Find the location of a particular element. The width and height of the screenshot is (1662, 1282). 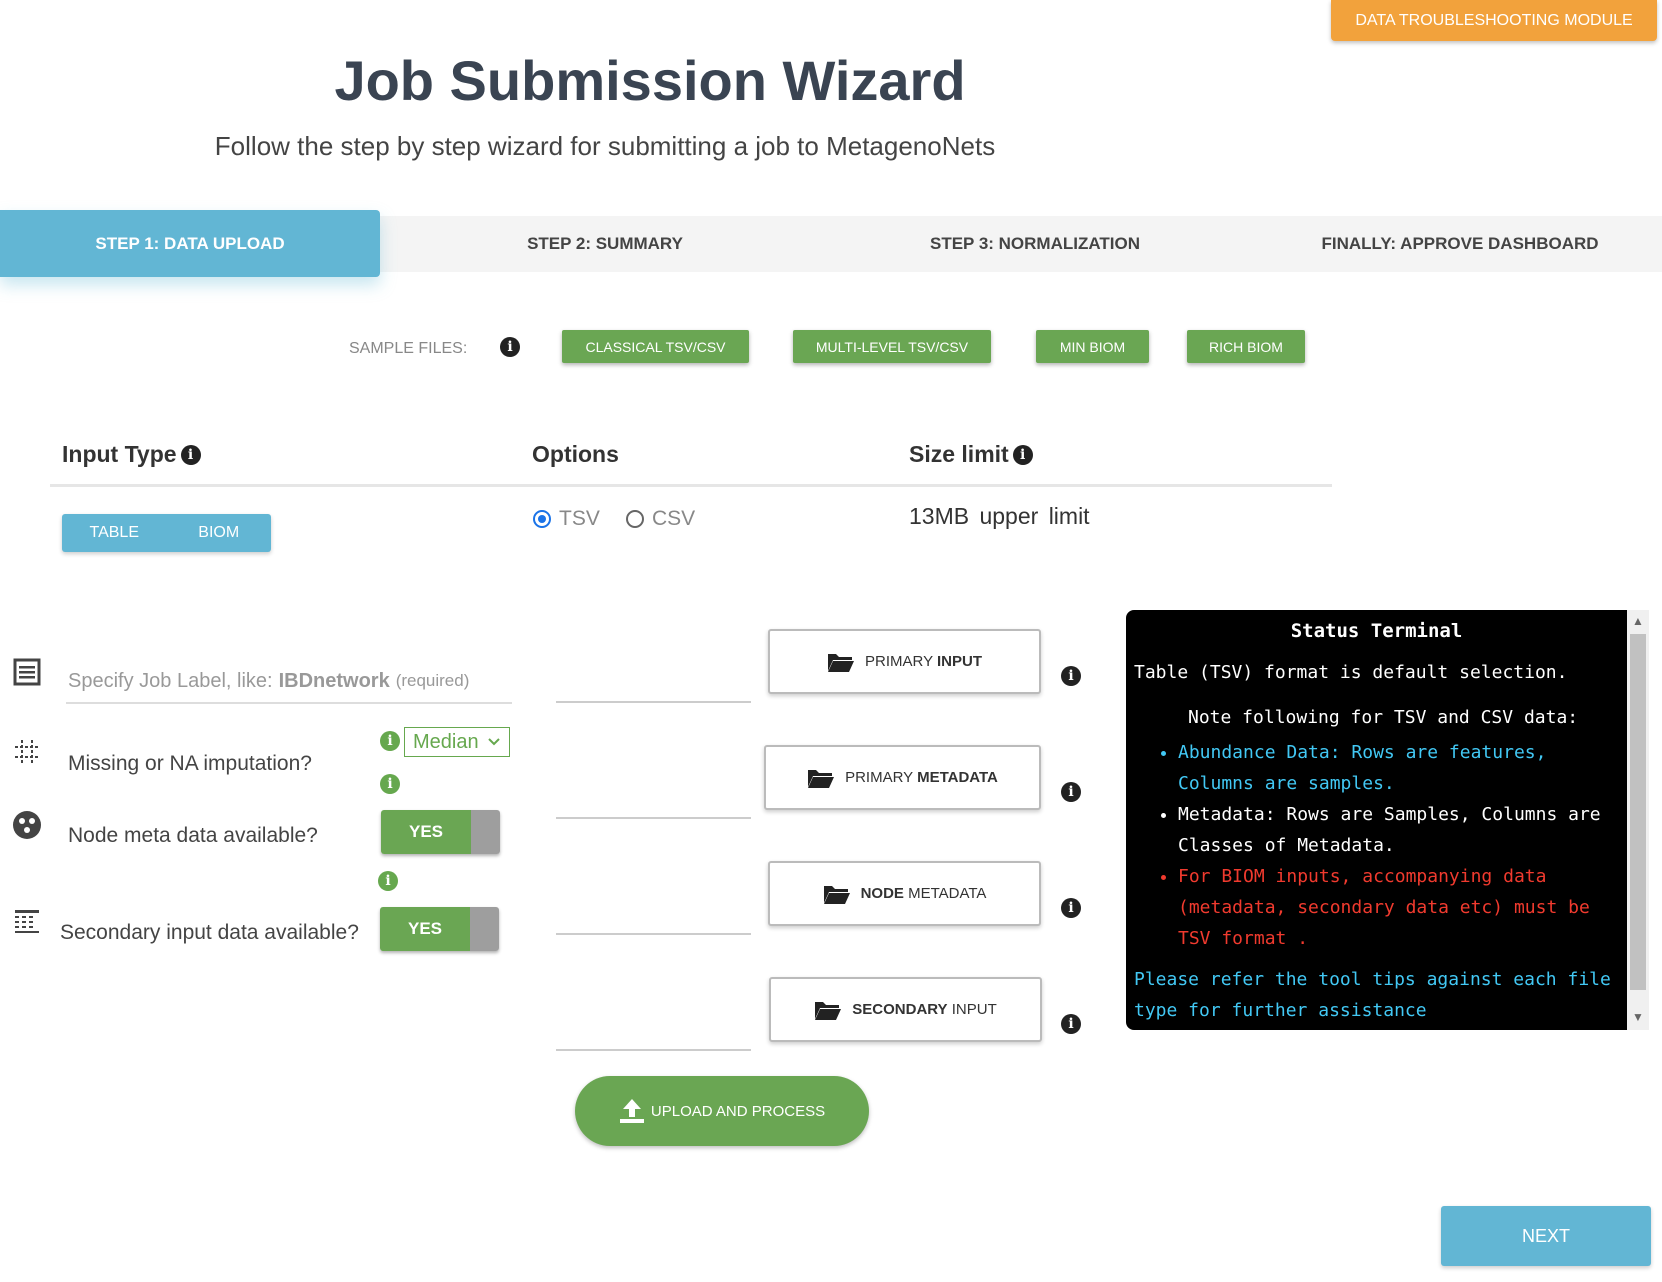

size-limit-heading: Size limit i is located at coordinates (971, 454).